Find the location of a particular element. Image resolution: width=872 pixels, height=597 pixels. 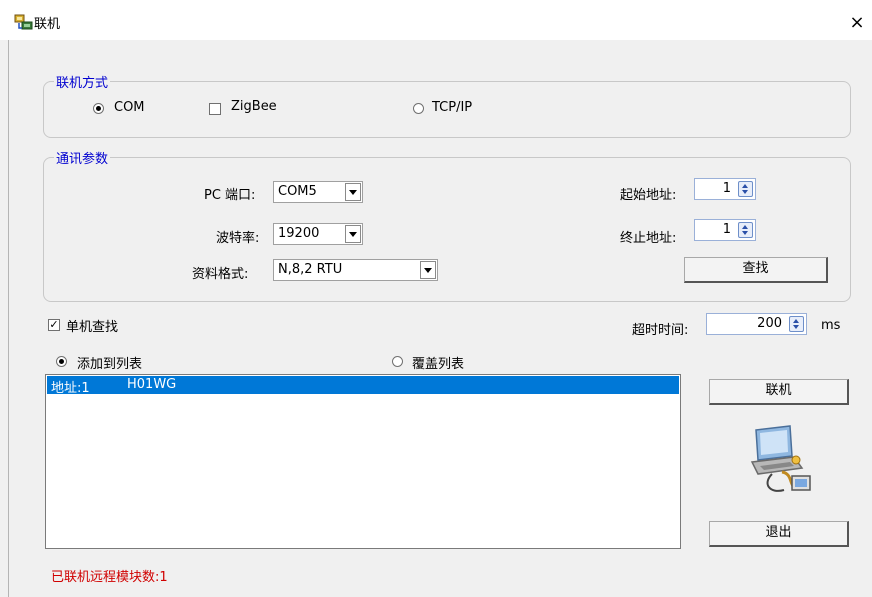

port-value: COM5 is located at coordinates (297, 191).